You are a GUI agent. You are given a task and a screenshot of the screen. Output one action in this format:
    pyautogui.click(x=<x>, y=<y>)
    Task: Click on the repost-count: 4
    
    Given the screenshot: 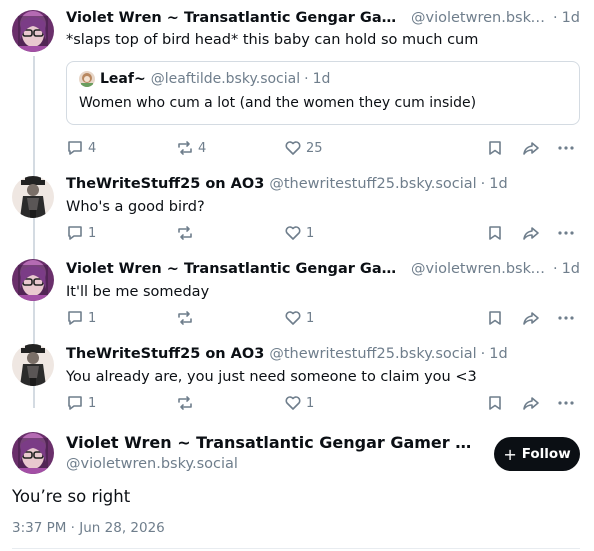 What is the action you would take?
    pyautogui.click(x=202, y=148)
    